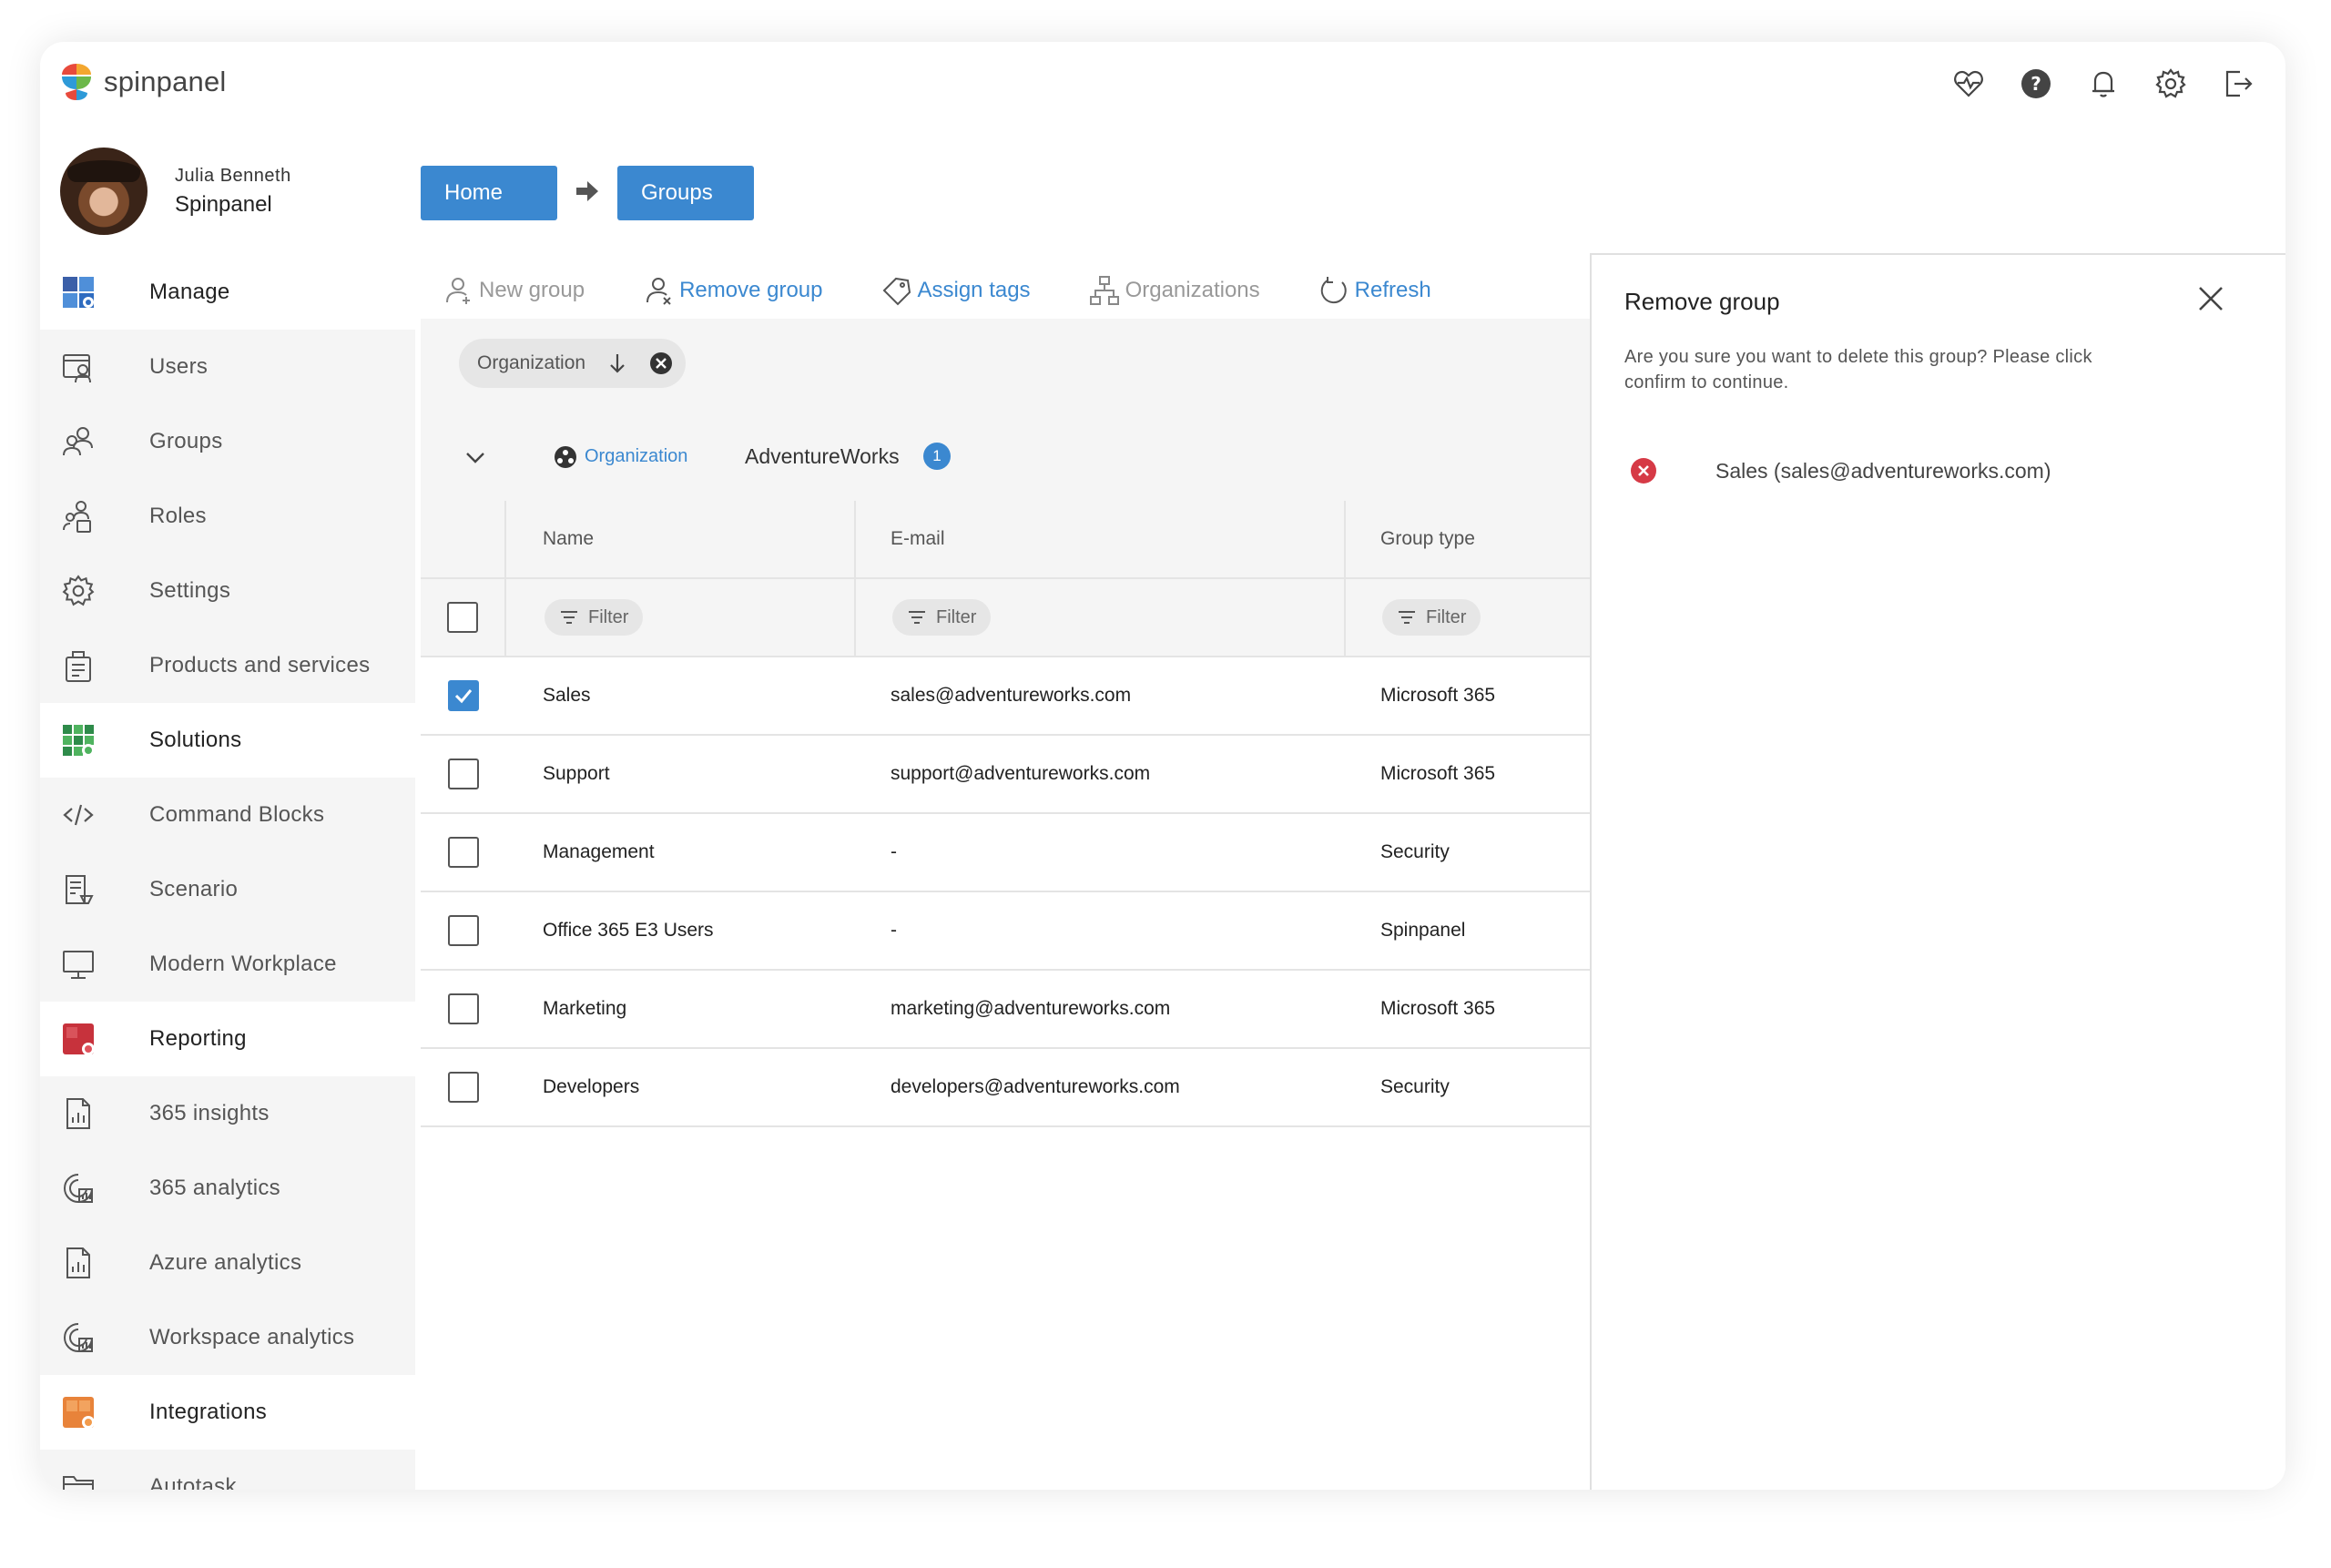 This screenshot has width=2331, height=1568. I want to click on remove-user-icon, so click(658, 292).